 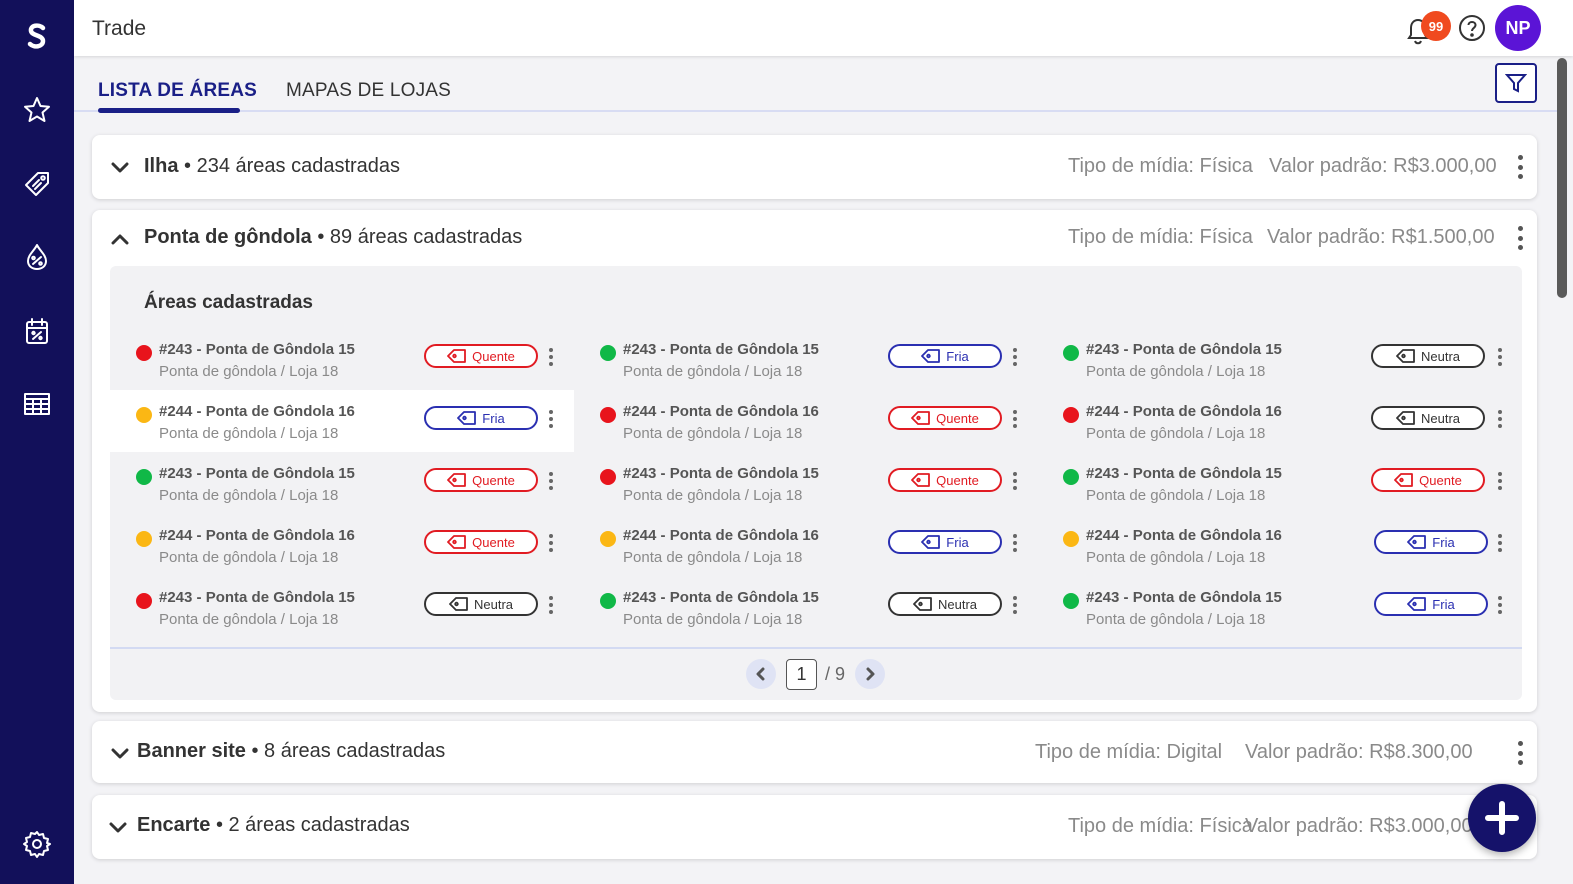 What do you see at coordinates (1431, 542) in the screenshot?
I see `temperature-tag: Fria` at bounding box center [1431, 542].